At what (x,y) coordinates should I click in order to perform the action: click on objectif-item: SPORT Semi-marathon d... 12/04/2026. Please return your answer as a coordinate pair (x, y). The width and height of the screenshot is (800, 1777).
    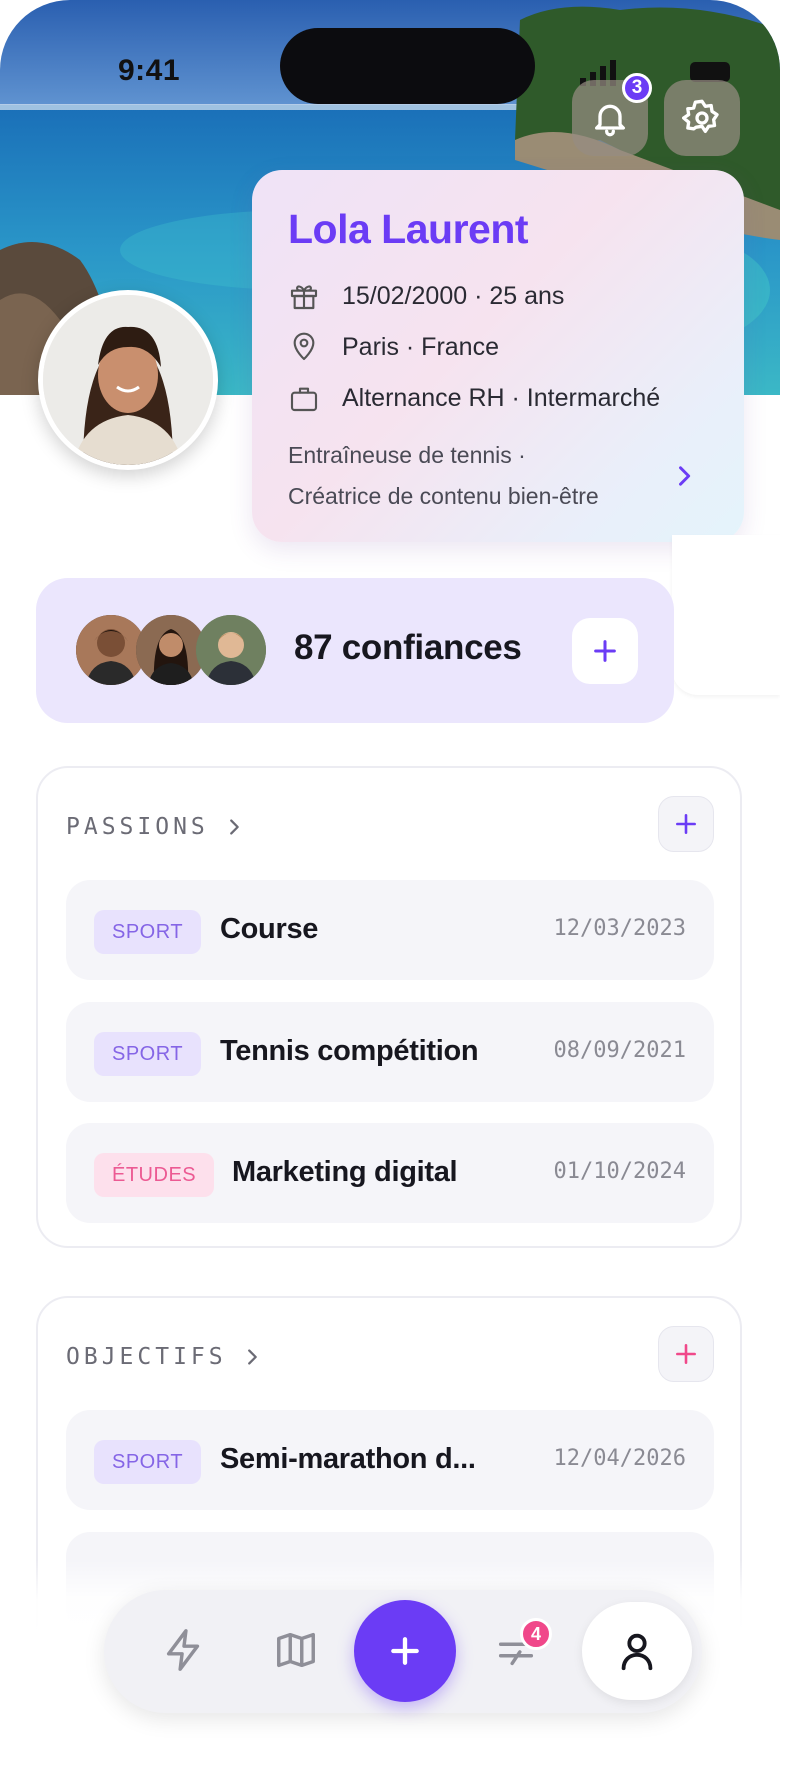
    Looking at the image, I should click on (390, 1460).